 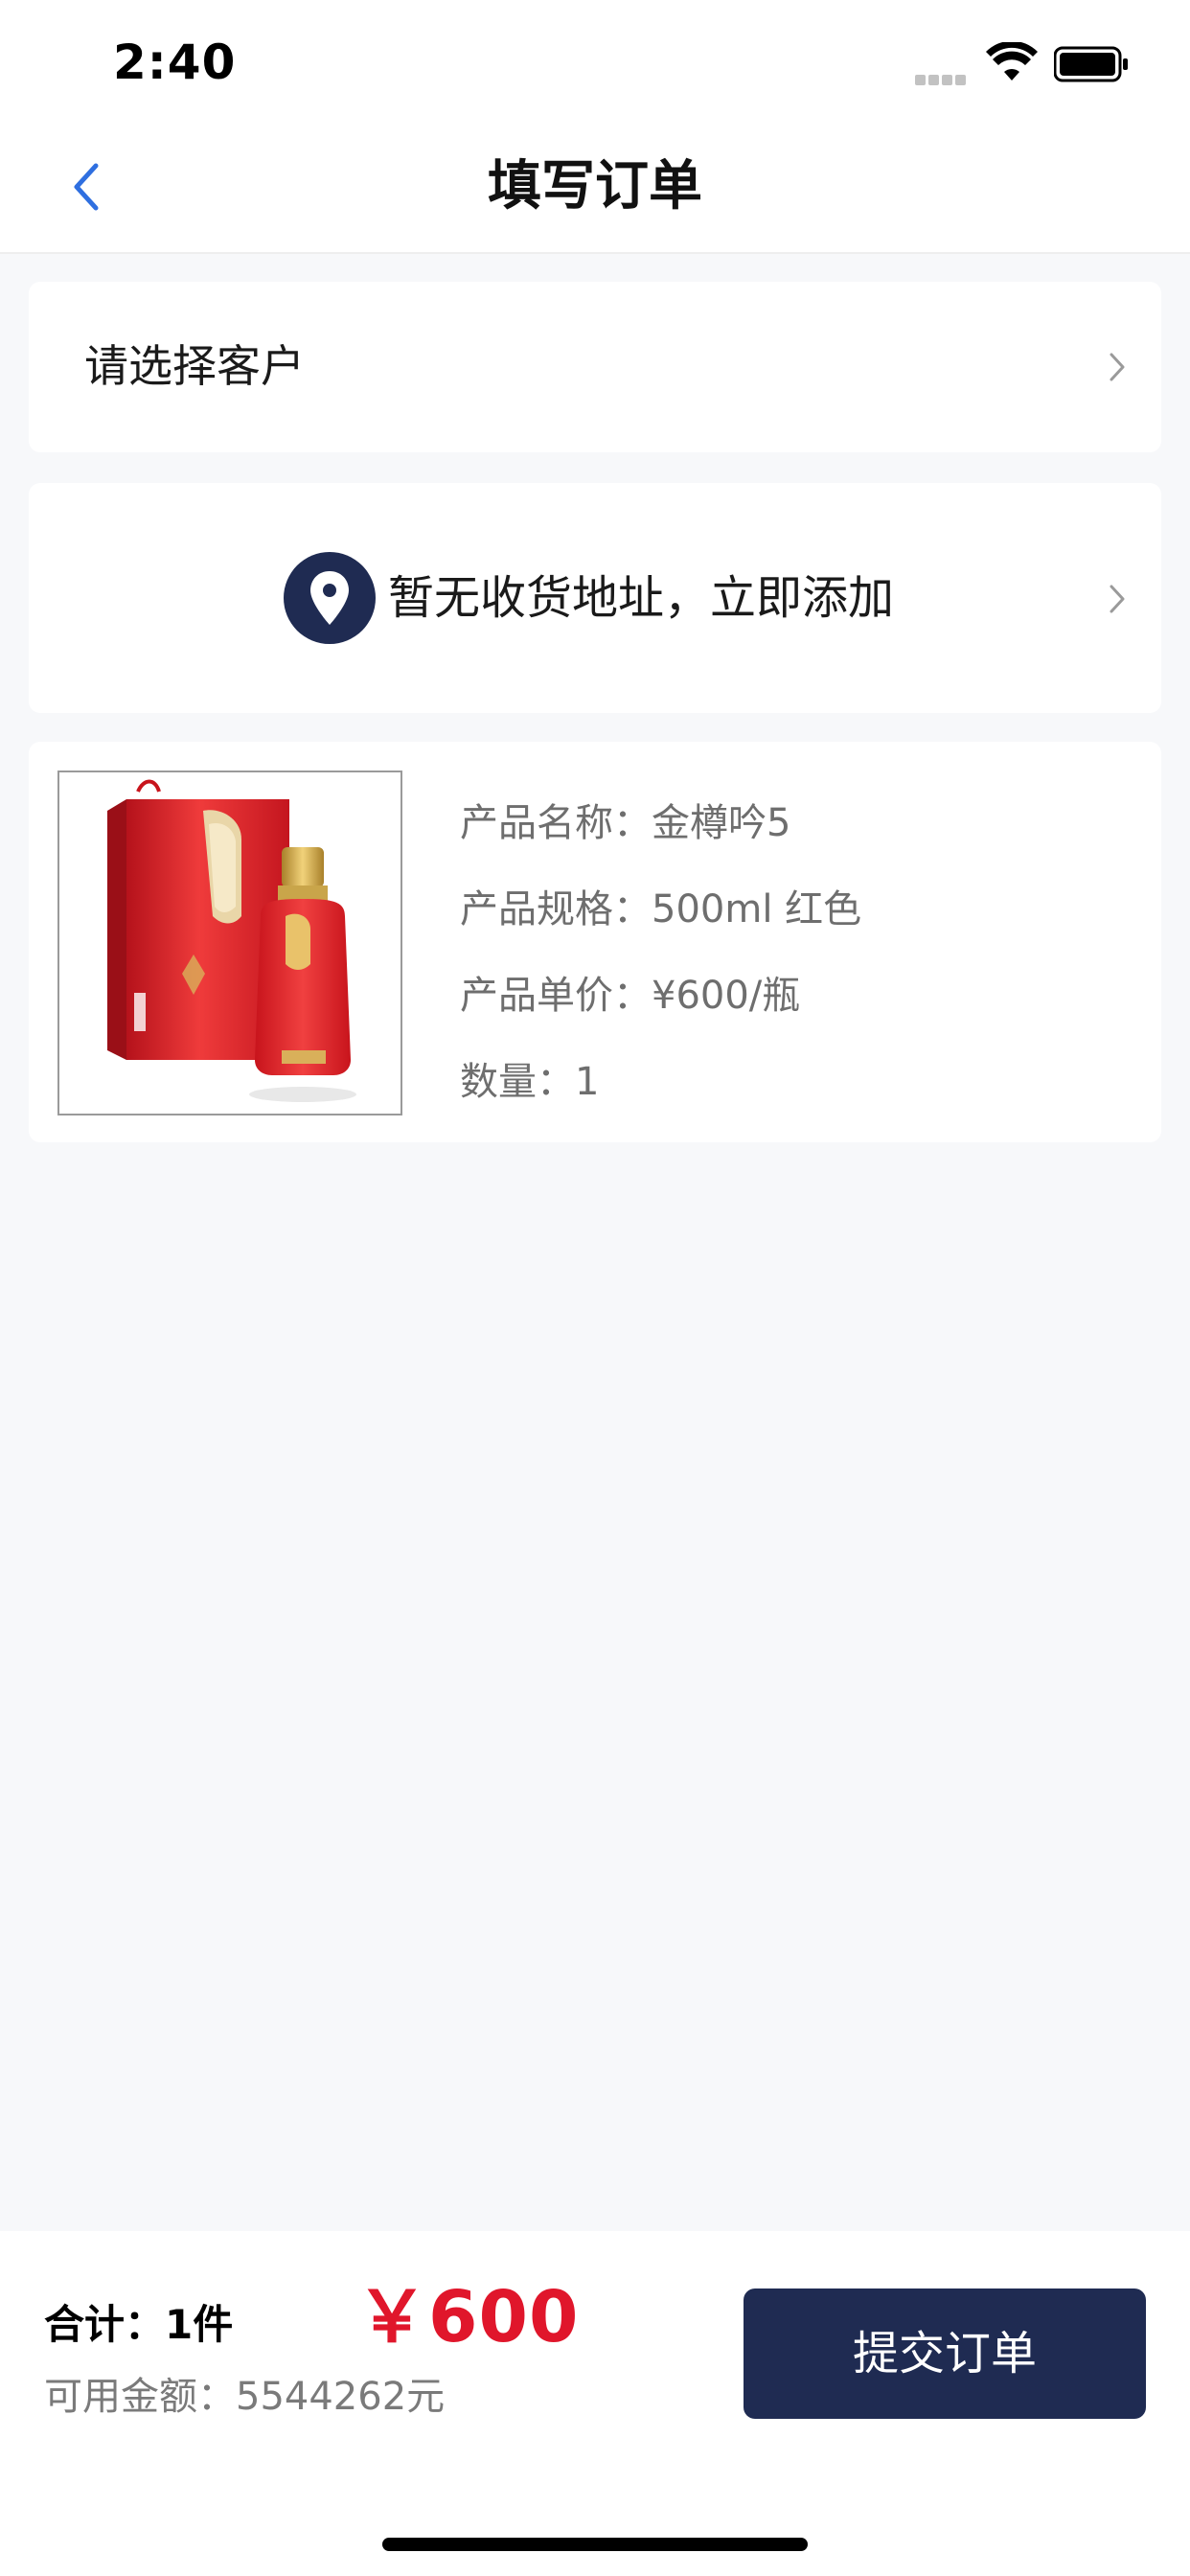 What do you see at coordinates (195, 366) in the screenshot?
I see `select-customer-label: 请选择客户` at bounding box center [195, 366].